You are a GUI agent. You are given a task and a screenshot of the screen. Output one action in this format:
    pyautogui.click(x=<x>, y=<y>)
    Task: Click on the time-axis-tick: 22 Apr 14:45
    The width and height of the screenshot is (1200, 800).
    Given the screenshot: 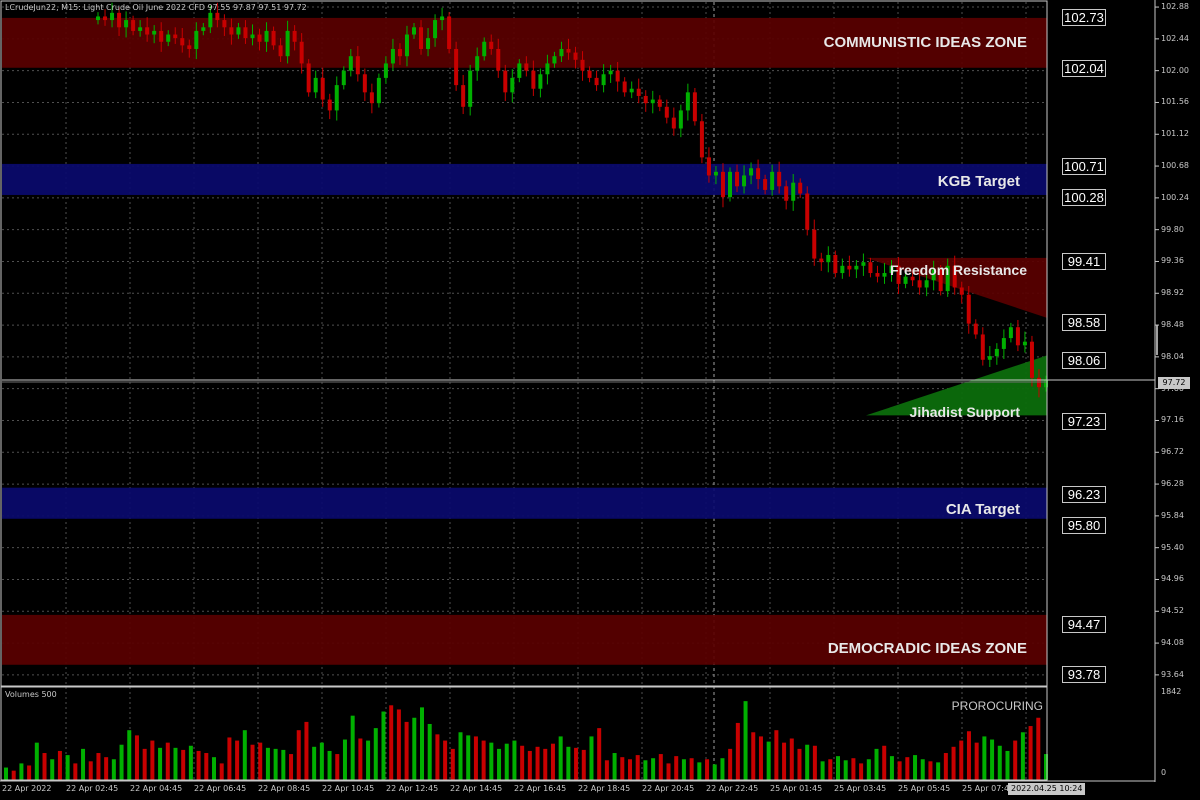 What is the action you would take?
    pyautogui.click(x=476, y=788)
    